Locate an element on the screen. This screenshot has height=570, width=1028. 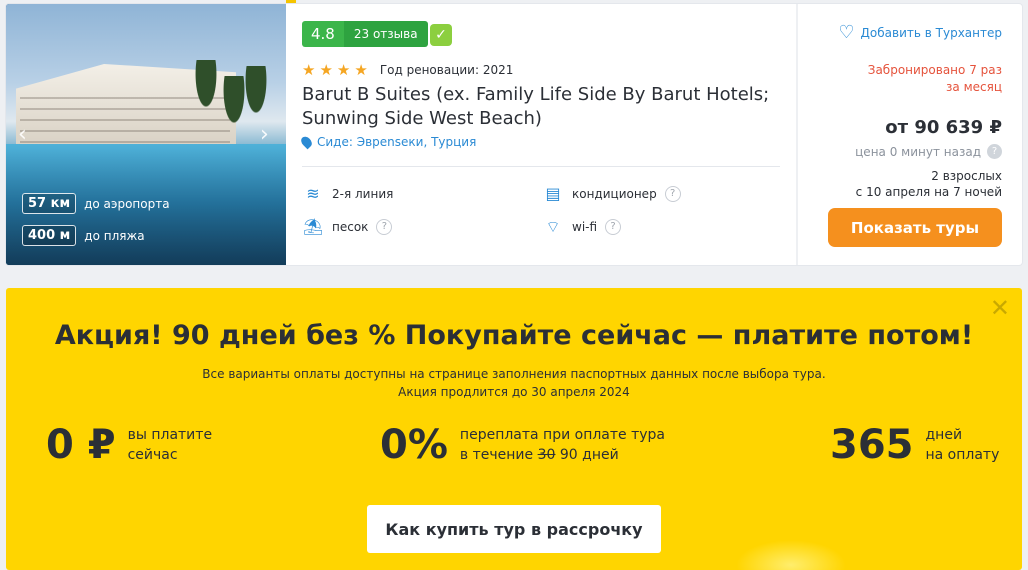
hotel-photo: ‹ › 57 км до аэропорта 400 м до пляжа is located at coordinates (146, 134).